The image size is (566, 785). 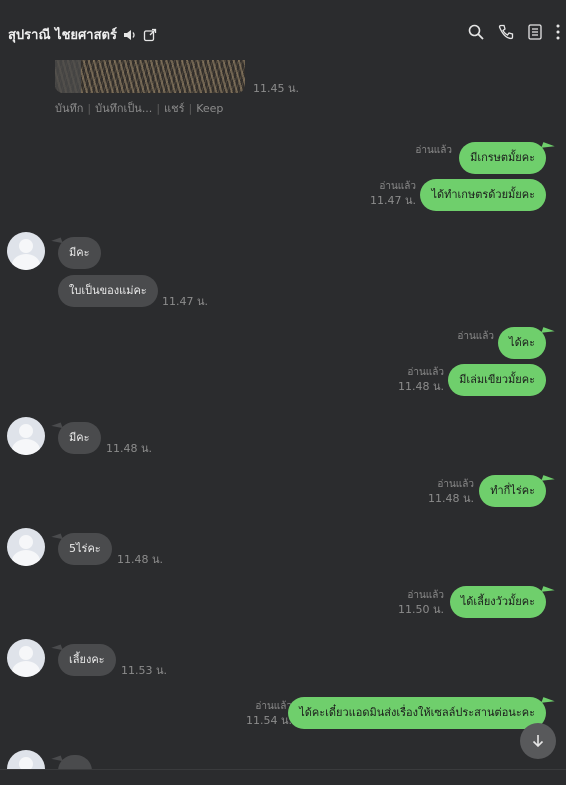 I want to click on message-meta: อ่านแล้ว 11.54 น., so click(x=269, y=714).